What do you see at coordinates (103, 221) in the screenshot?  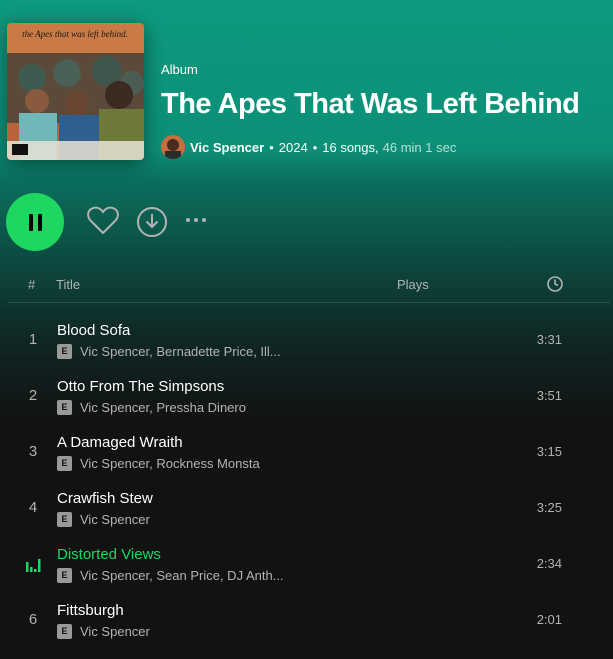 I see `heart-icon` at bounding box center [103, 221].